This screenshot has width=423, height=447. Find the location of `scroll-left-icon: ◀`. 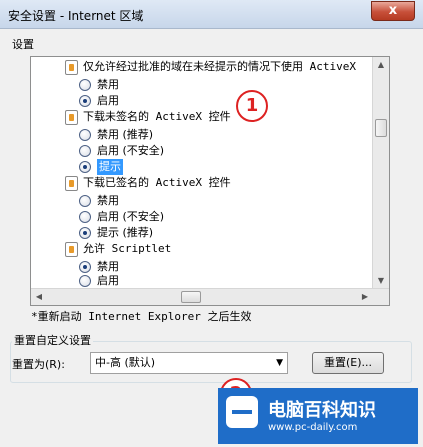

scroll-left-icon: ◀ is located at coordinates (39, 297).